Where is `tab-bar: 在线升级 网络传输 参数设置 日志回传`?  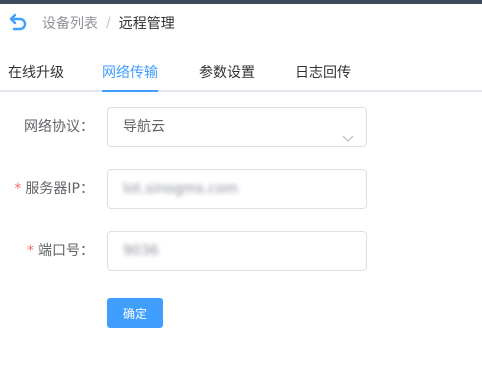
tab-bar: 在线升级 网络传输 参数设置 日志回传 is located at coordinates (241, 77).